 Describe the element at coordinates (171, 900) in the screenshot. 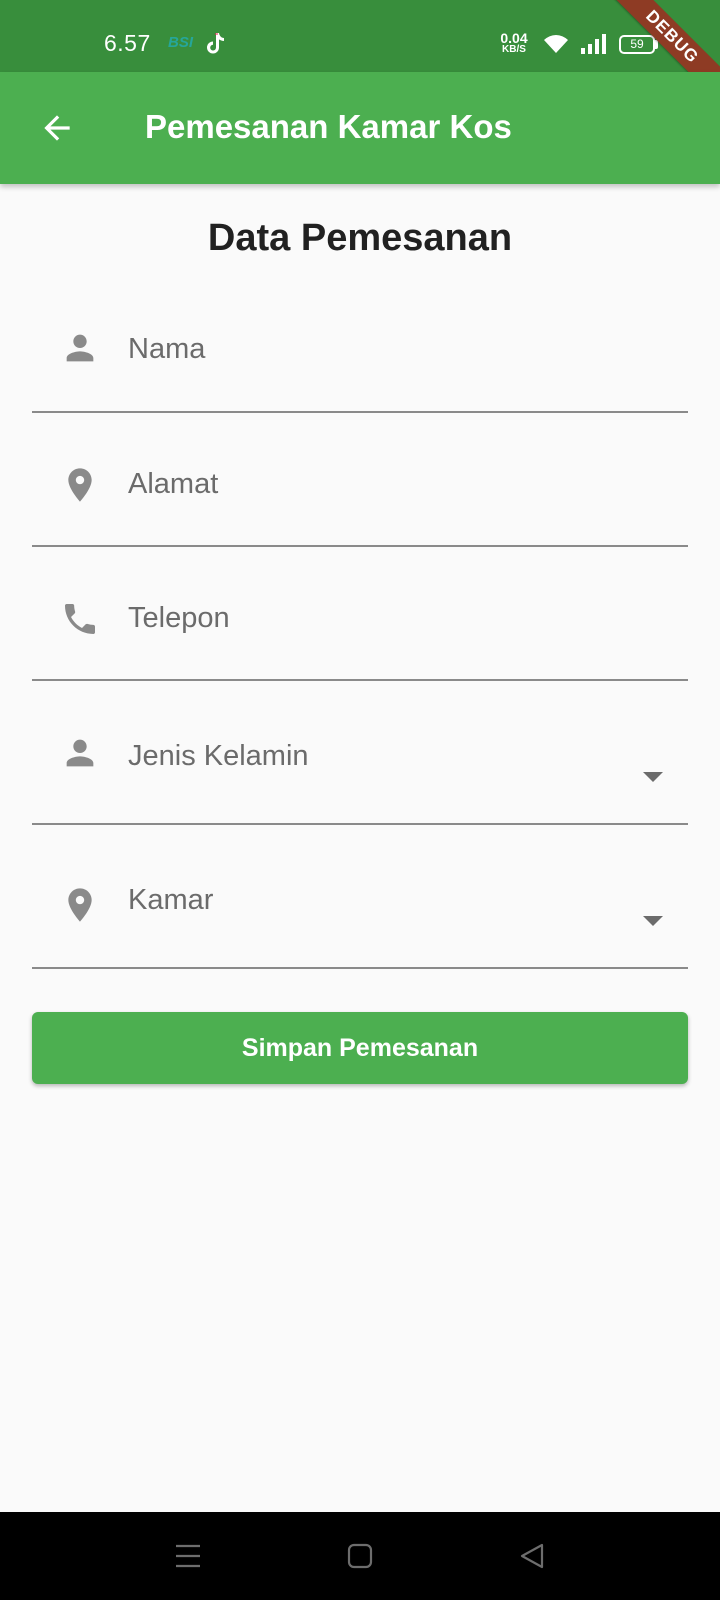

I see `kamar-label: Kamar` at that location.